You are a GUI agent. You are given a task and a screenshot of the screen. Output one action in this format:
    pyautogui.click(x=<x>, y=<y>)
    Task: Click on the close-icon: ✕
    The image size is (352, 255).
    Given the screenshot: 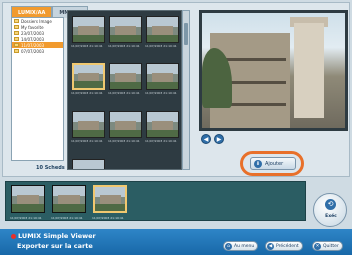 What is the action you would take?
    pyautogui.click(x=317, y=246)
    